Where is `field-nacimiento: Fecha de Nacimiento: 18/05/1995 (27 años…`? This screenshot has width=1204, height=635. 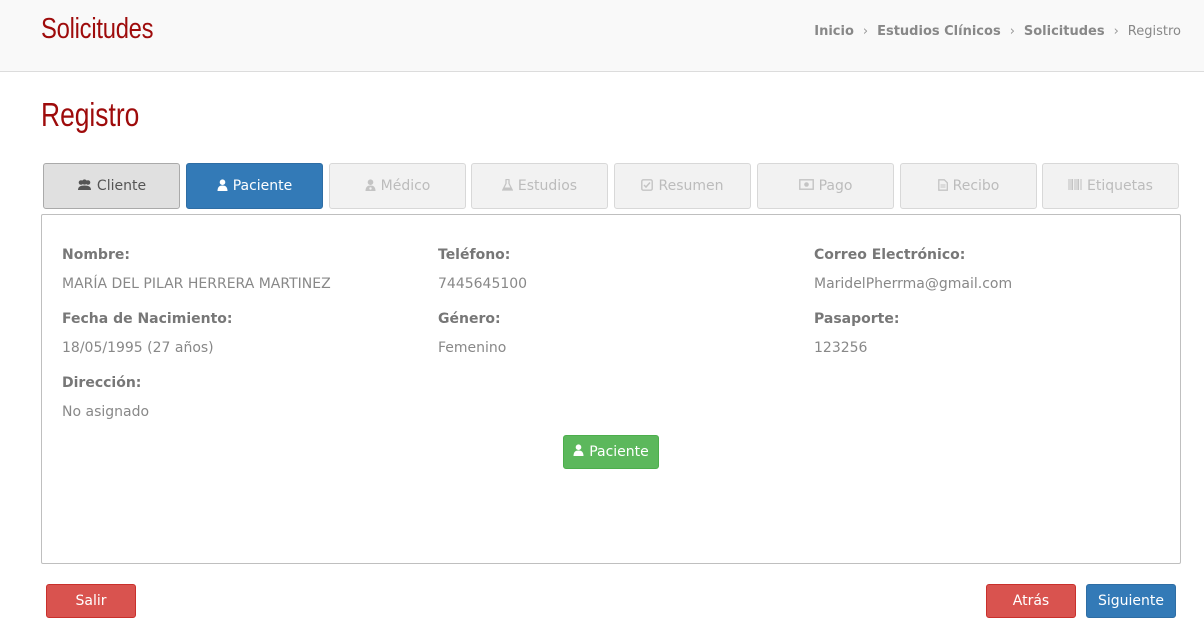
field-nacimiento: Fecha de Nacimiento: 18/05/1995 (27 años… is located at coordinates (147, 333).